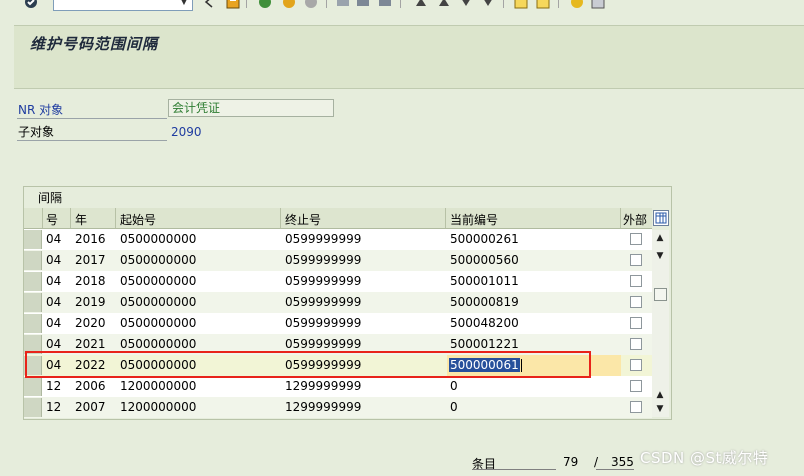 The height and width of the screenshot is (476, 804). Describe the element at coordinates (704, 458) in the screenshot. I see `watermark: CSDN @St威尔特` at that location.